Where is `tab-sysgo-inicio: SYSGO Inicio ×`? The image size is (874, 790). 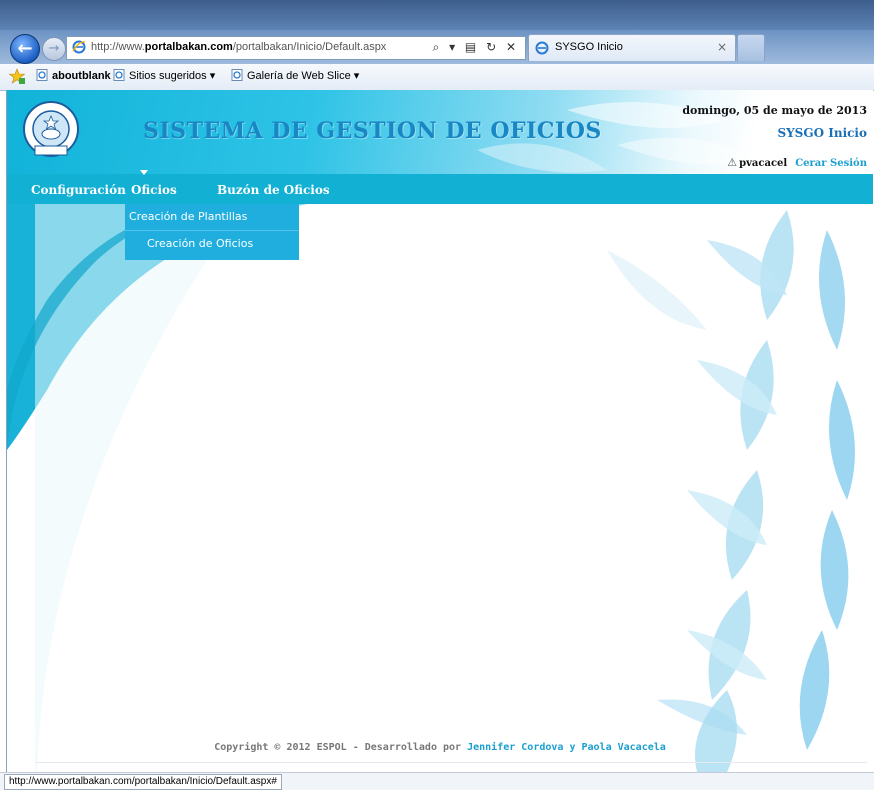
tab-sysgo-inicio: SYSGO Inicio × is located at coordinates (632, 47).